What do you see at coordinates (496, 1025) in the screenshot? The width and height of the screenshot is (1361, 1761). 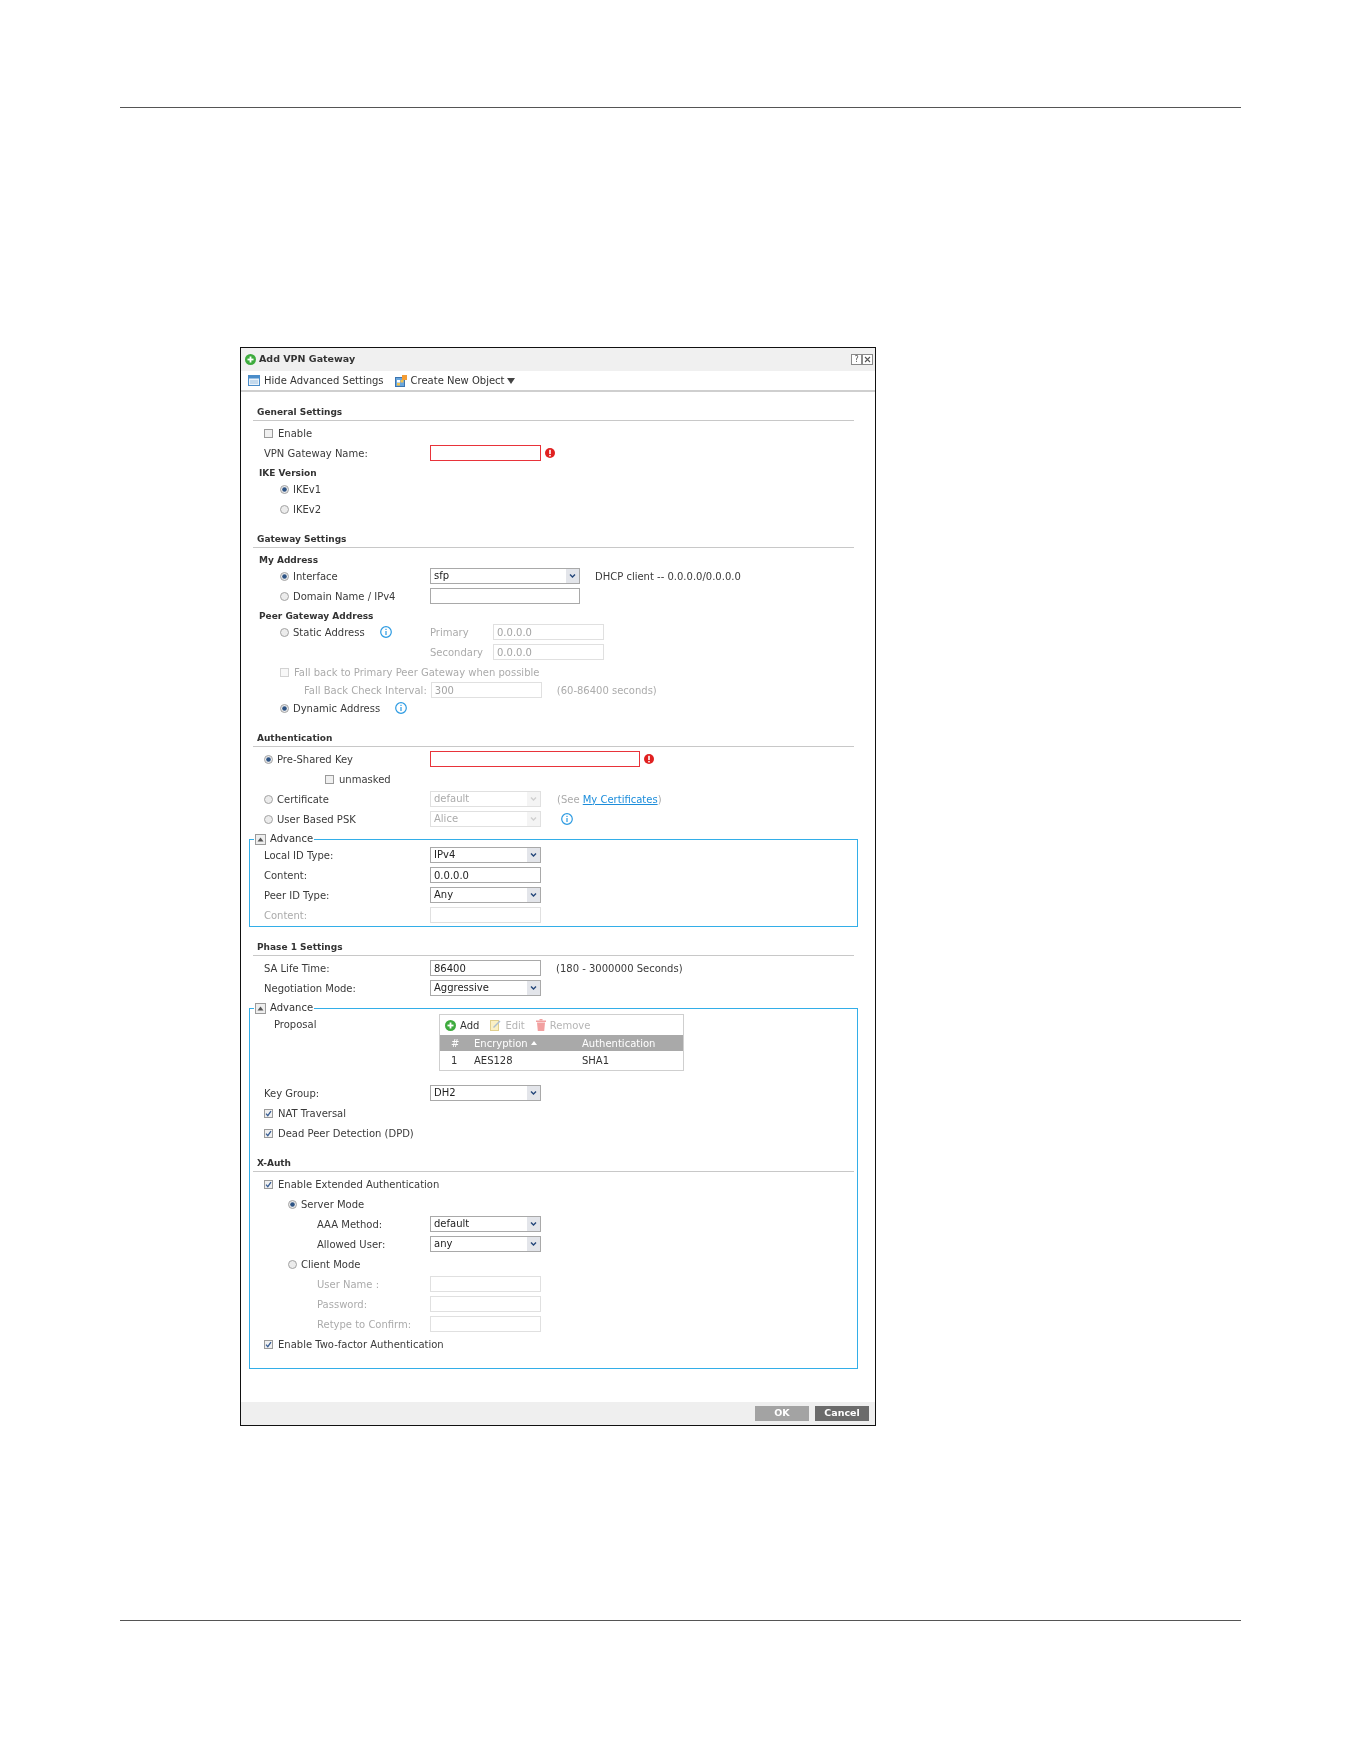 I see `pencil-icon` at bounding box center [496, 1025].